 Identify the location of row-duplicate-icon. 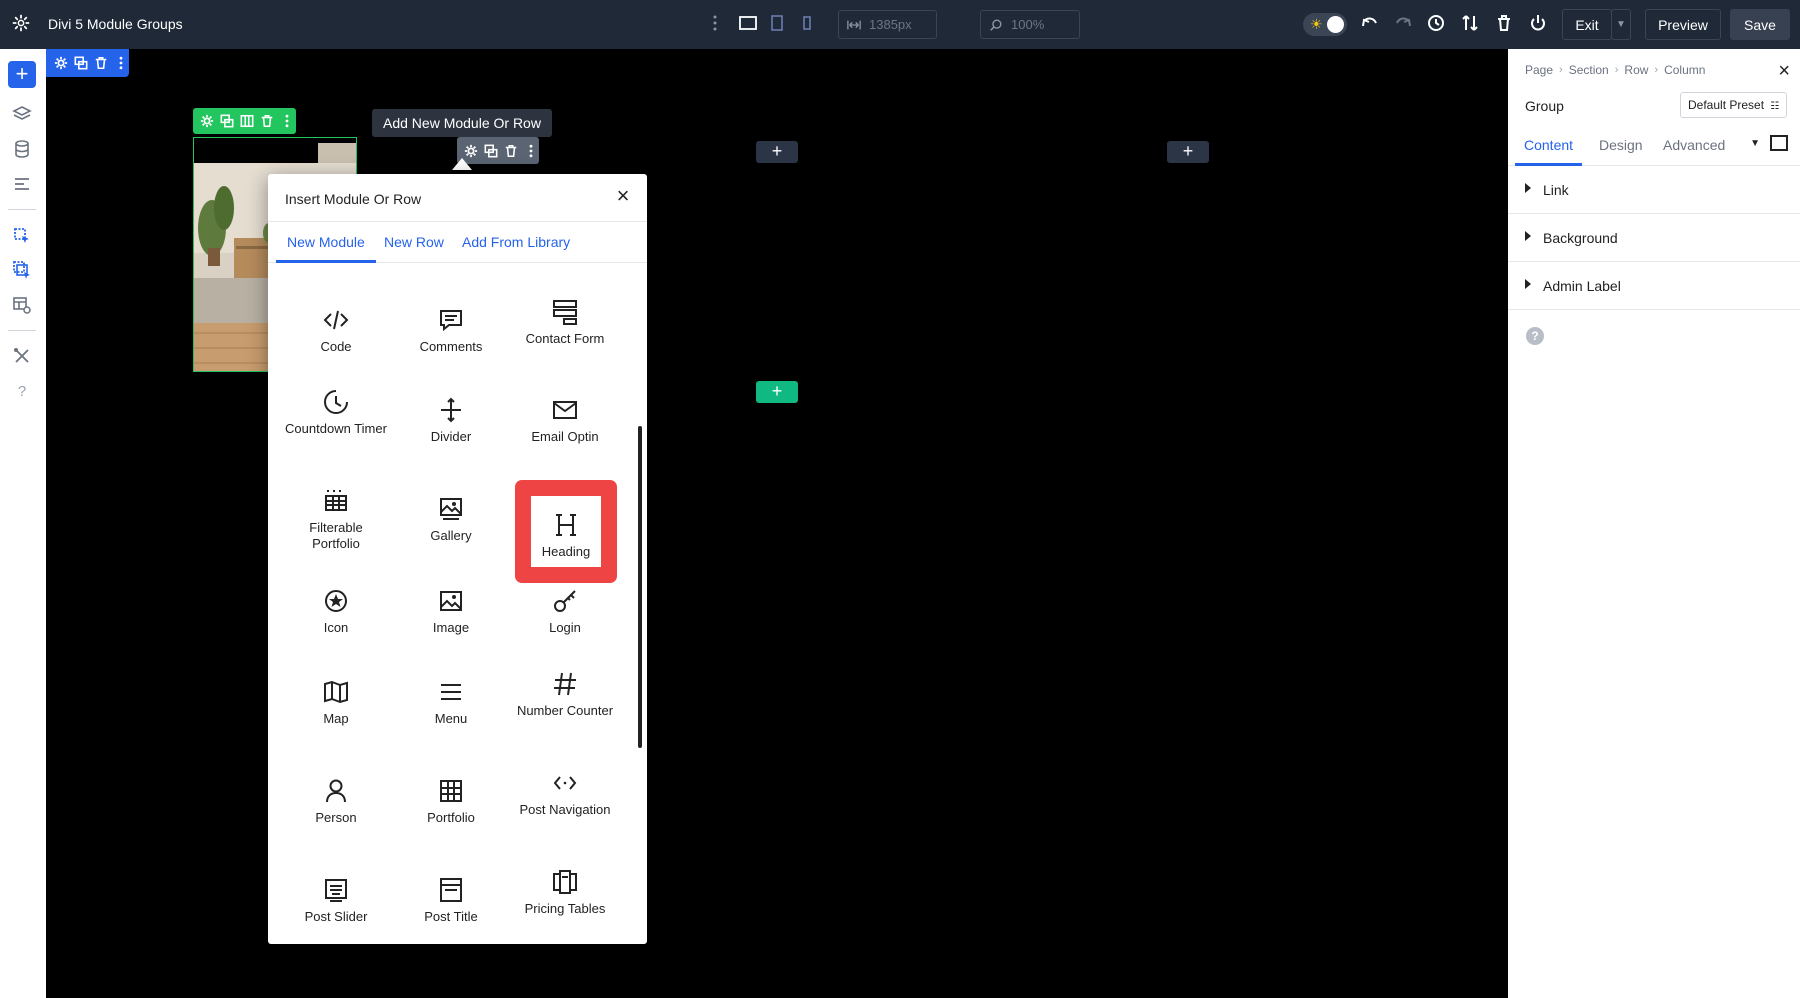
(226, 121).